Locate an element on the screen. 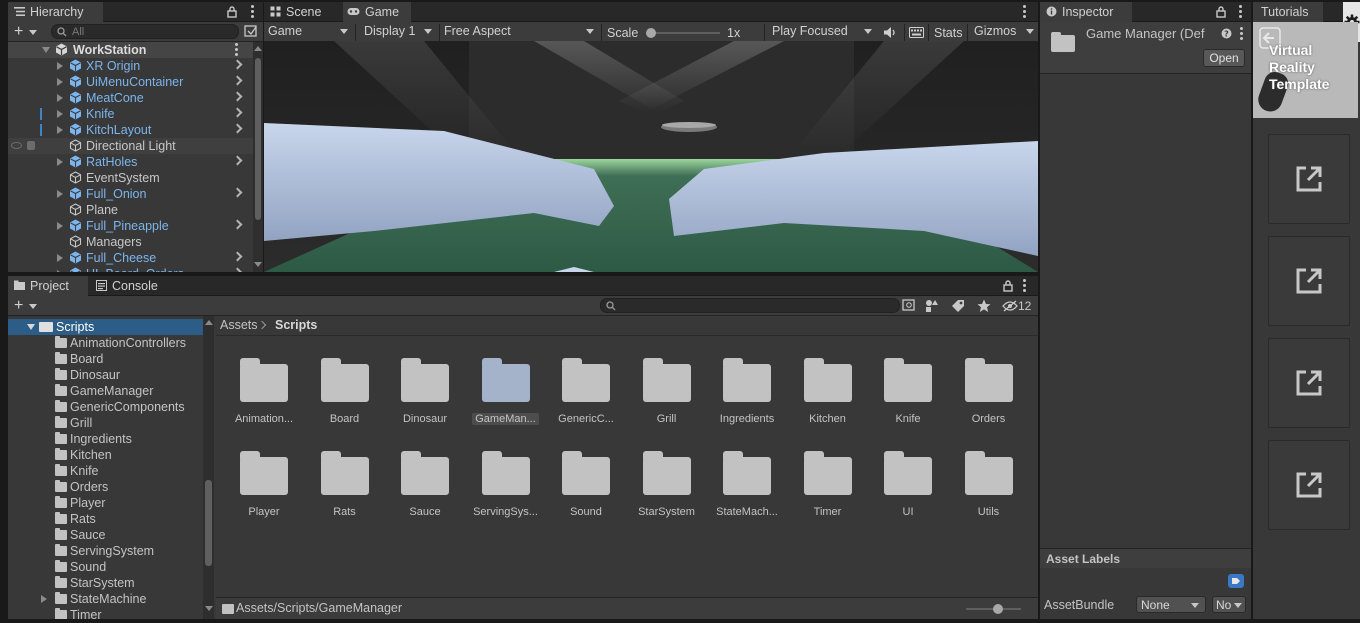  tree-folder-item: Board is located at coordinates (105, 359).